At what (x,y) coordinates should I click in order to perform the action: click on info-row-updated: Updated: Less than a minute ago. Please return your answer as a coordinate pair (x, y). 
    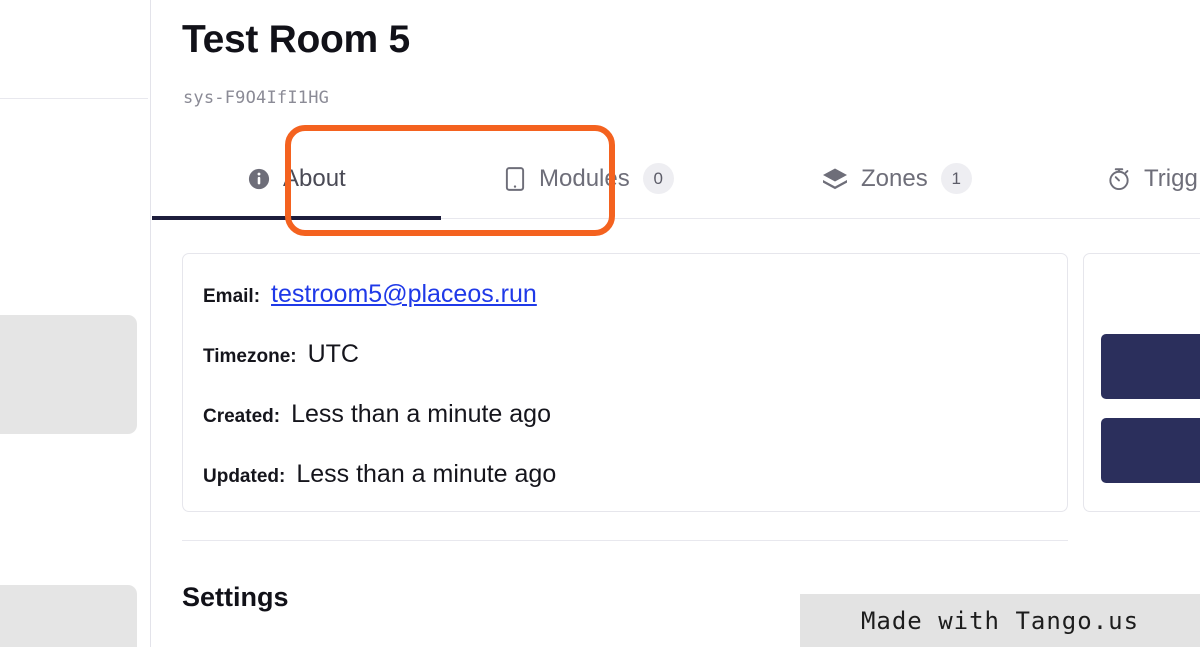
    Looking at the image, I should click on (379, 474).